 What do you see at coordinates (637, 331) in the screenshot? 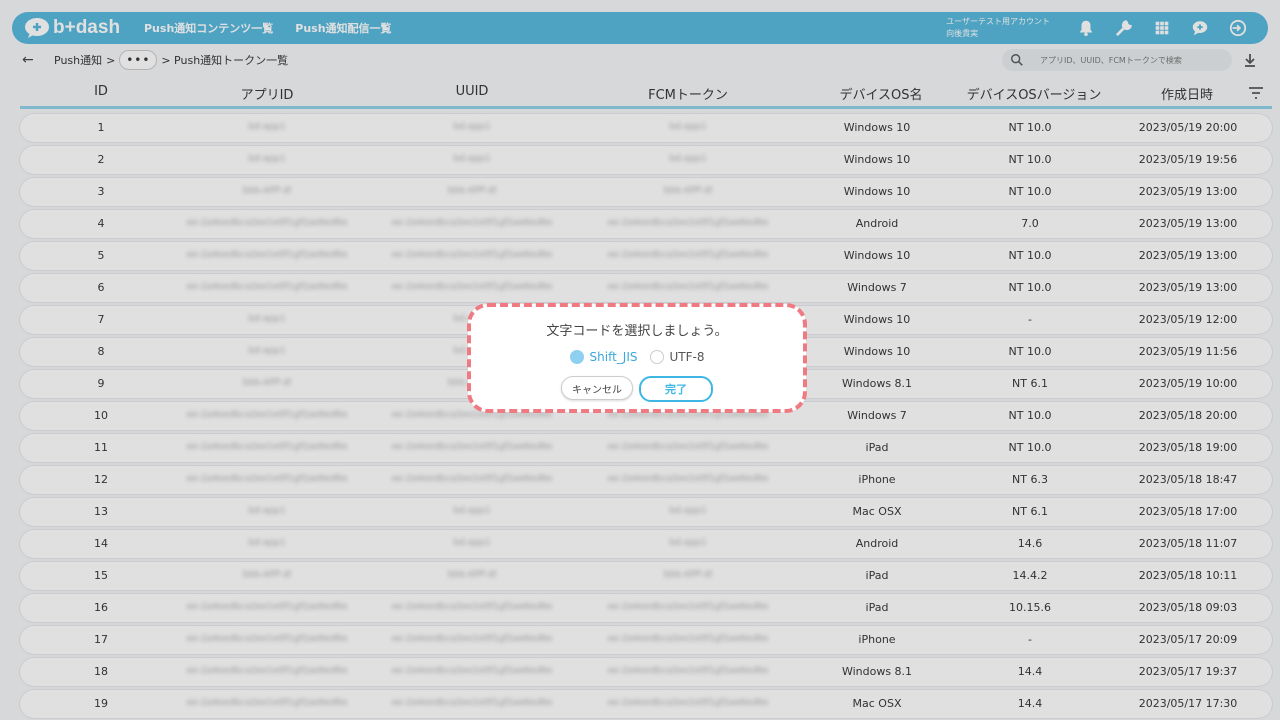
I see `dialog-title: 文字コードを選択しましょう。` at bounding box center [637, 331].